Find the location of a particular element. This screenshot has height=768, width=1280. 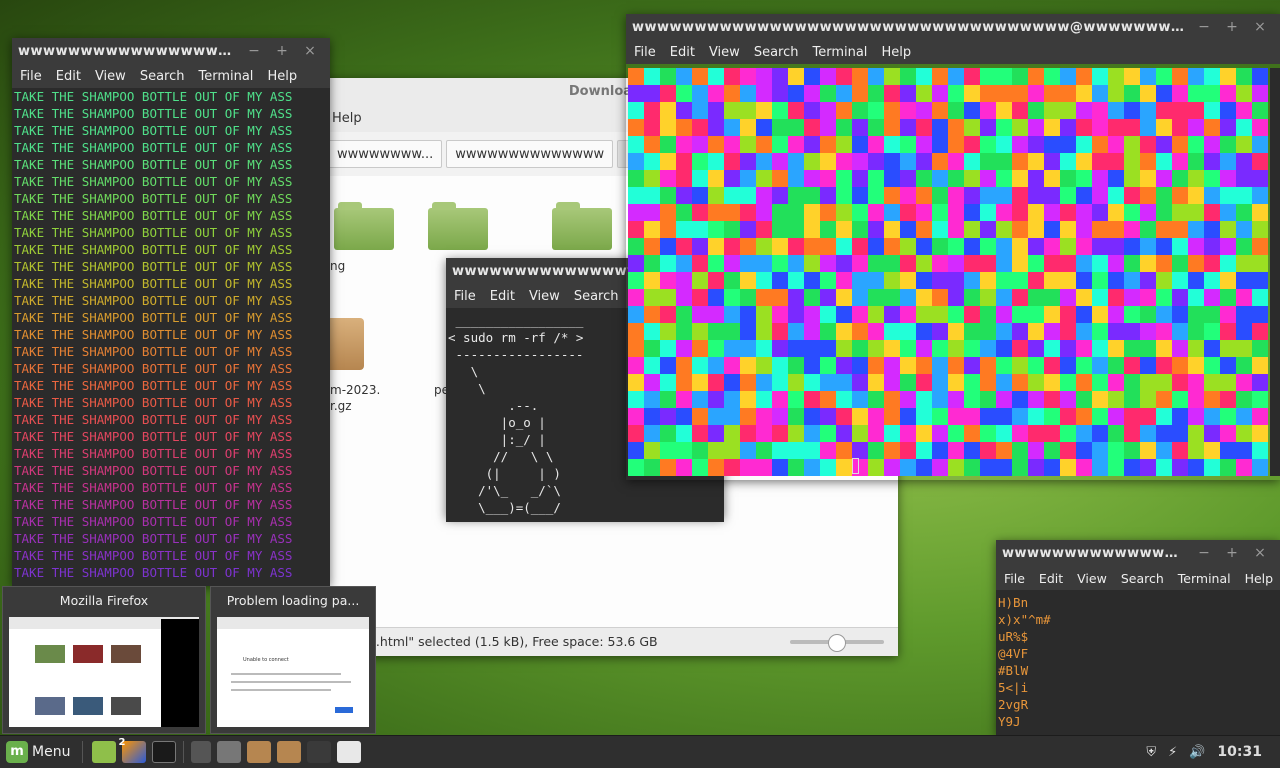

breadcrumb-item: wwwwwwwwwwwwww is located at coordinates (530, 154).